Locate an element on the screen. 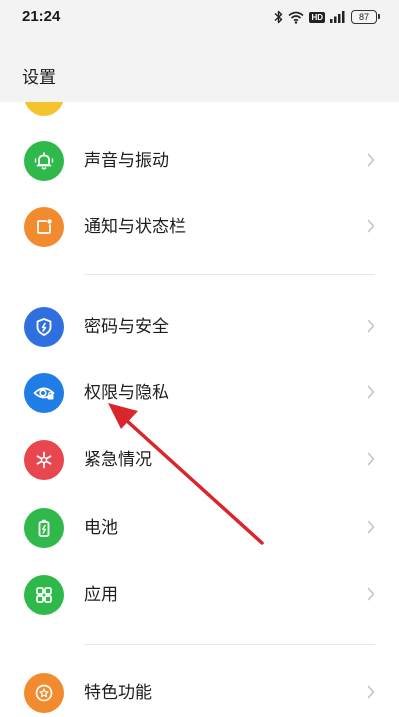 The height and width of the screenshot is (717, 399). status-icons: HD 87 is located at coordinates (327, 17).